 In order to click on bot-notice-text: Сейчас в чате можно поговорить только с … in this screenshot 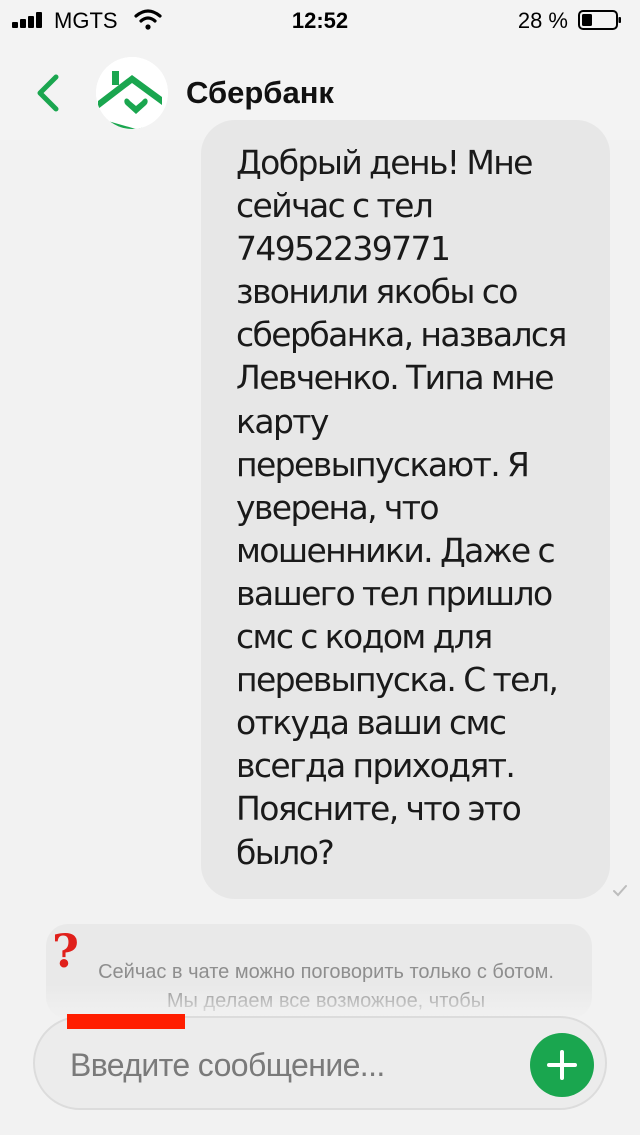, I will do `click(326, 986)`.